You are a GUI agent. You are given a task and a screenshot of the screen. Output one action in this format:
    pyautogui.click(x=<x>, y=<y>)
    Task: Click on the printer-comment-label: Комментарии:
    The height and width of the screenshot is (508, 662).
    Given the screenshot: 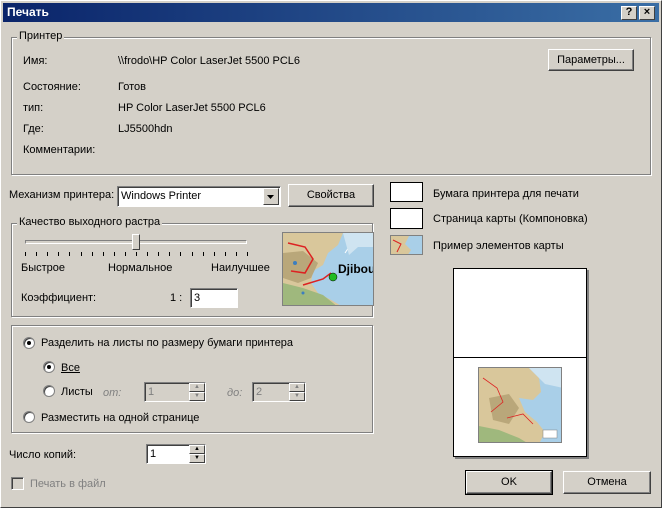 What is the action you would take?
    pyautogui.click(x=59, y=150)
    